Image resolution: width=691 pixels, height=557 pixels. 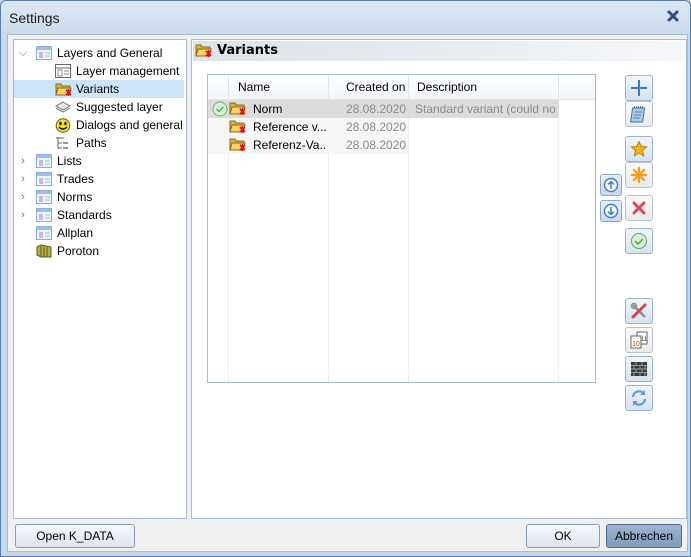 I want to click on tree-item-label: Layer management, so click(x=128, y=71).